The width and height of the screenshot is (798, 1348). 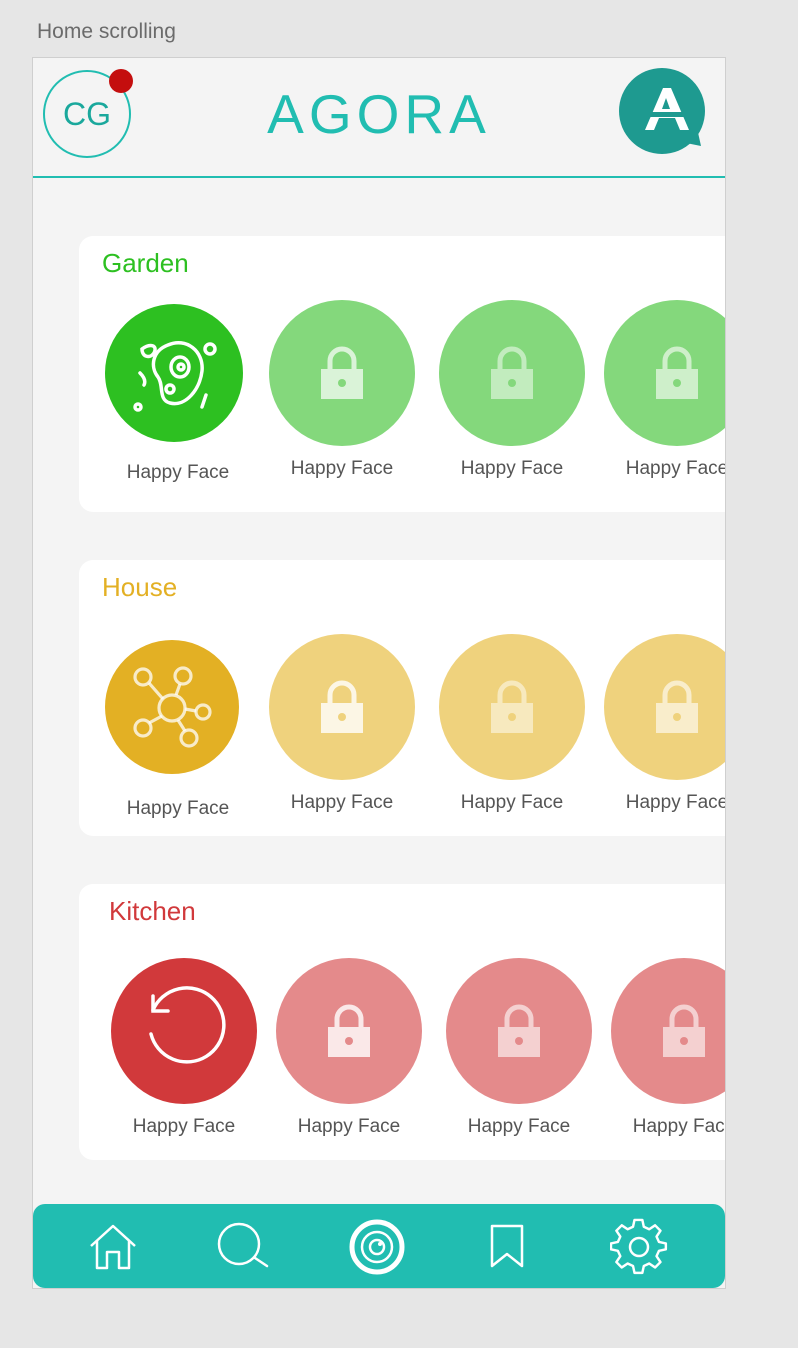 I want to click on molecule-icon, so click(x=172, y=707).